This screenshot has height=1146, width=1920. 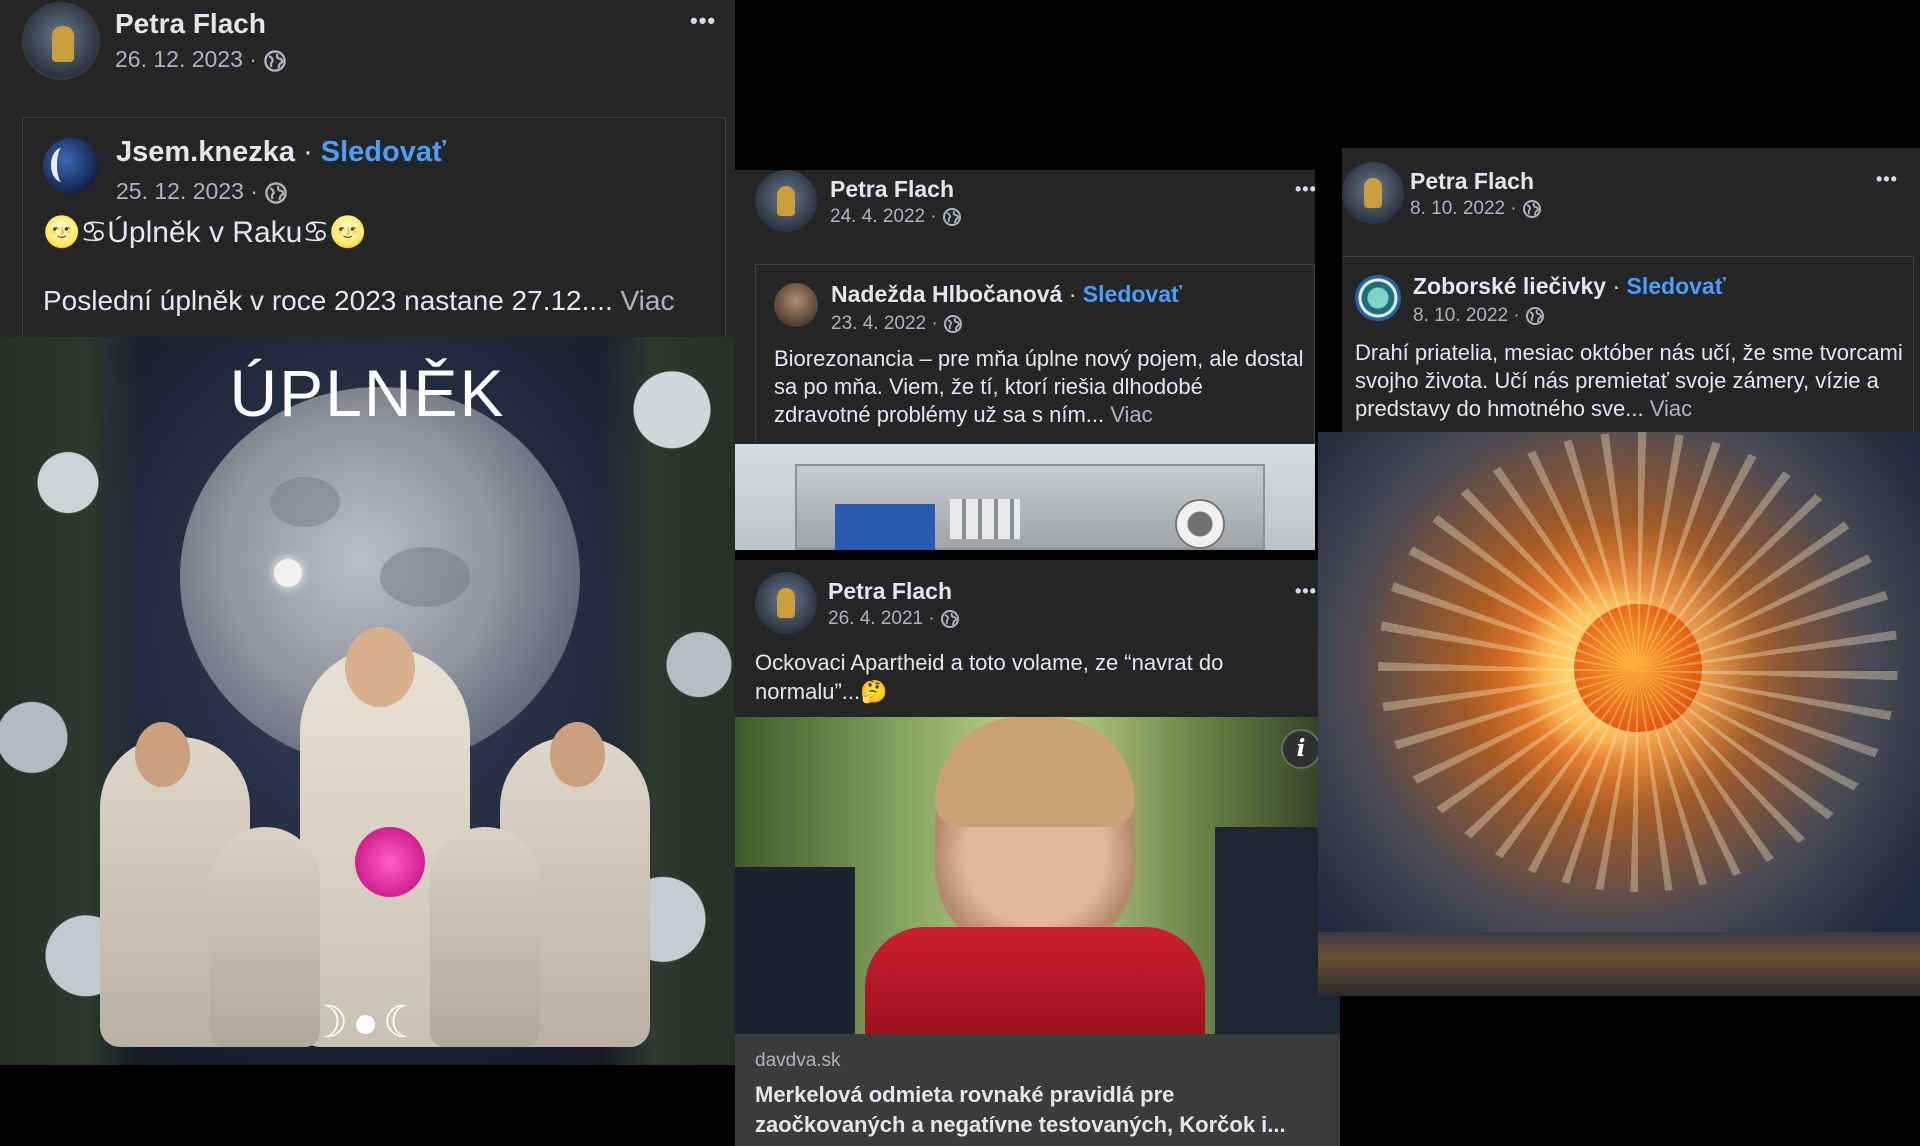 What do you see at coordinates (1638, 662) in the screenshot?
I see `sun-rays` at bounding box center [1638, 662].